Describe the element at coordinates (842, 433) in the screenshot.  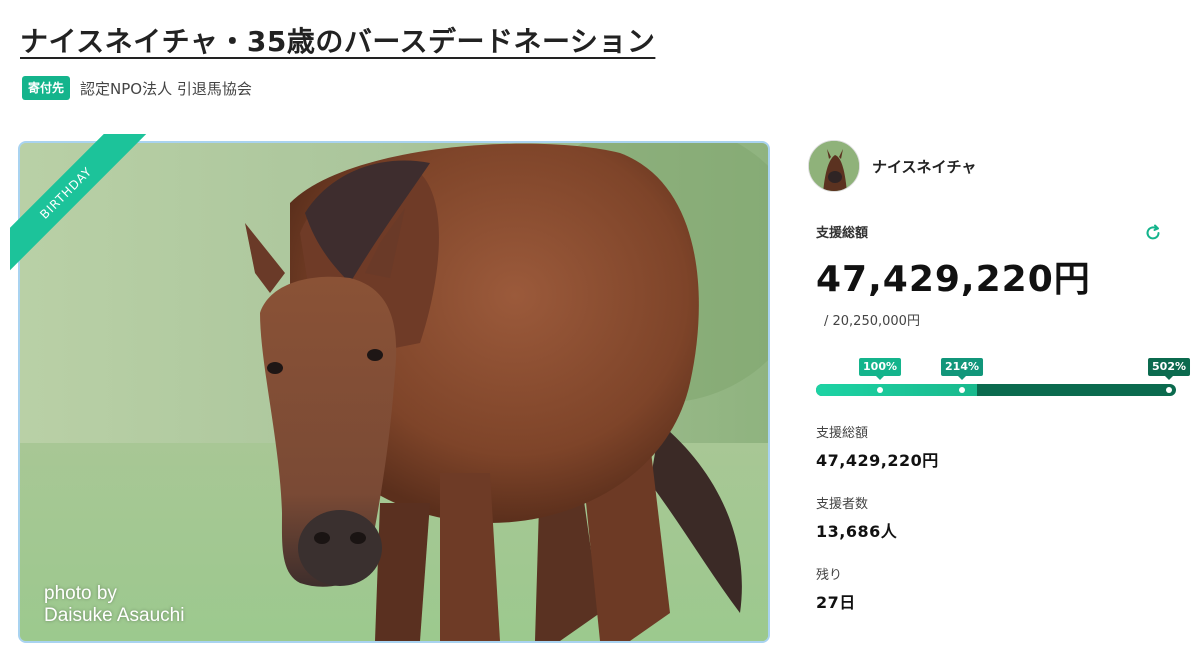
I see `stat-total-label: 支援総額` at that location.